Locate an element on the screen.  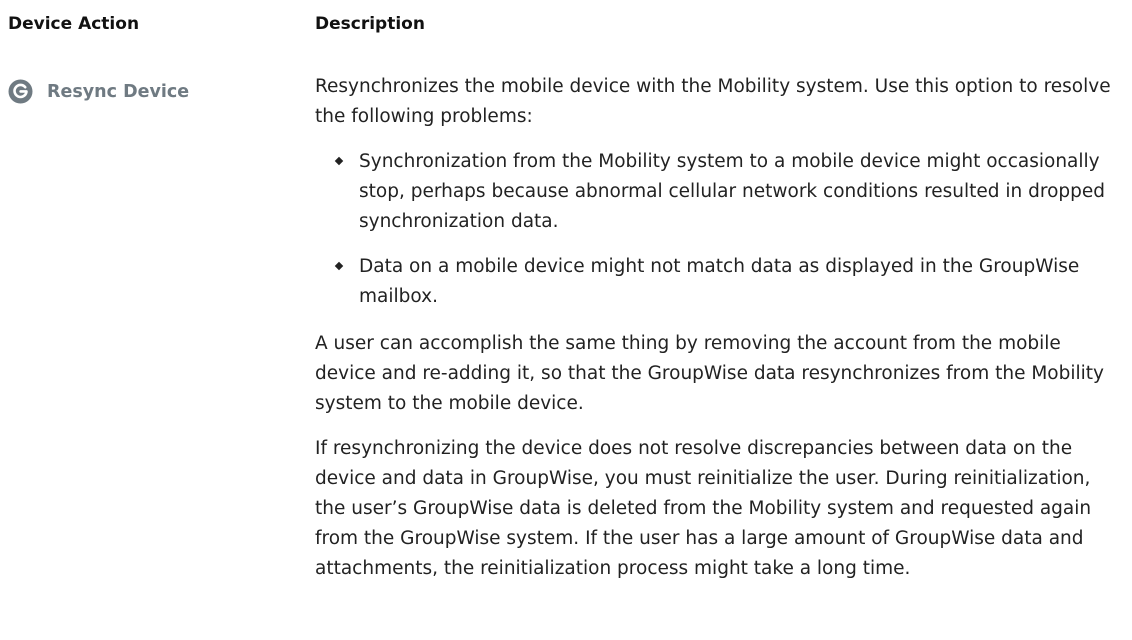
column-header-description: Description is located at coordinates (370, 24).